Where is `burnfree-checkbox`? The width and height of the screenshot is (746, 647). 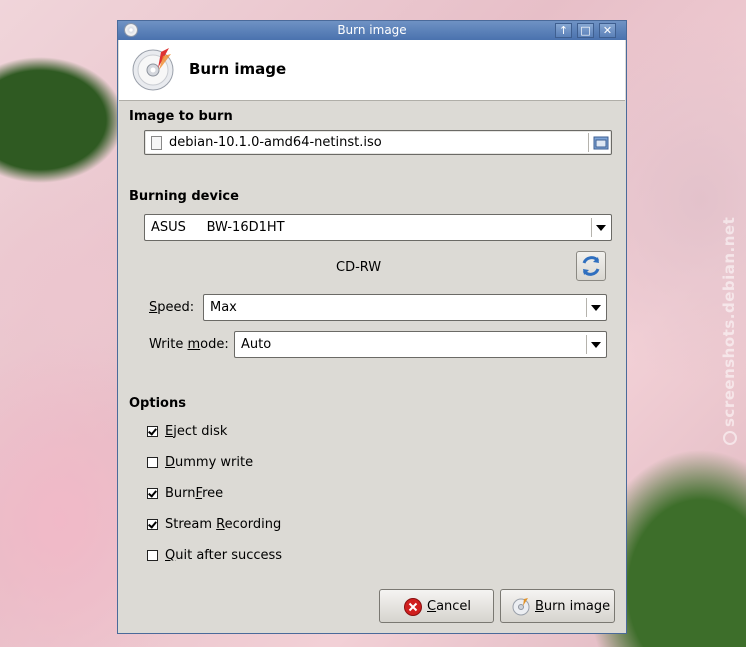 burnfree-checkbox is located at coordinates (152, 493).